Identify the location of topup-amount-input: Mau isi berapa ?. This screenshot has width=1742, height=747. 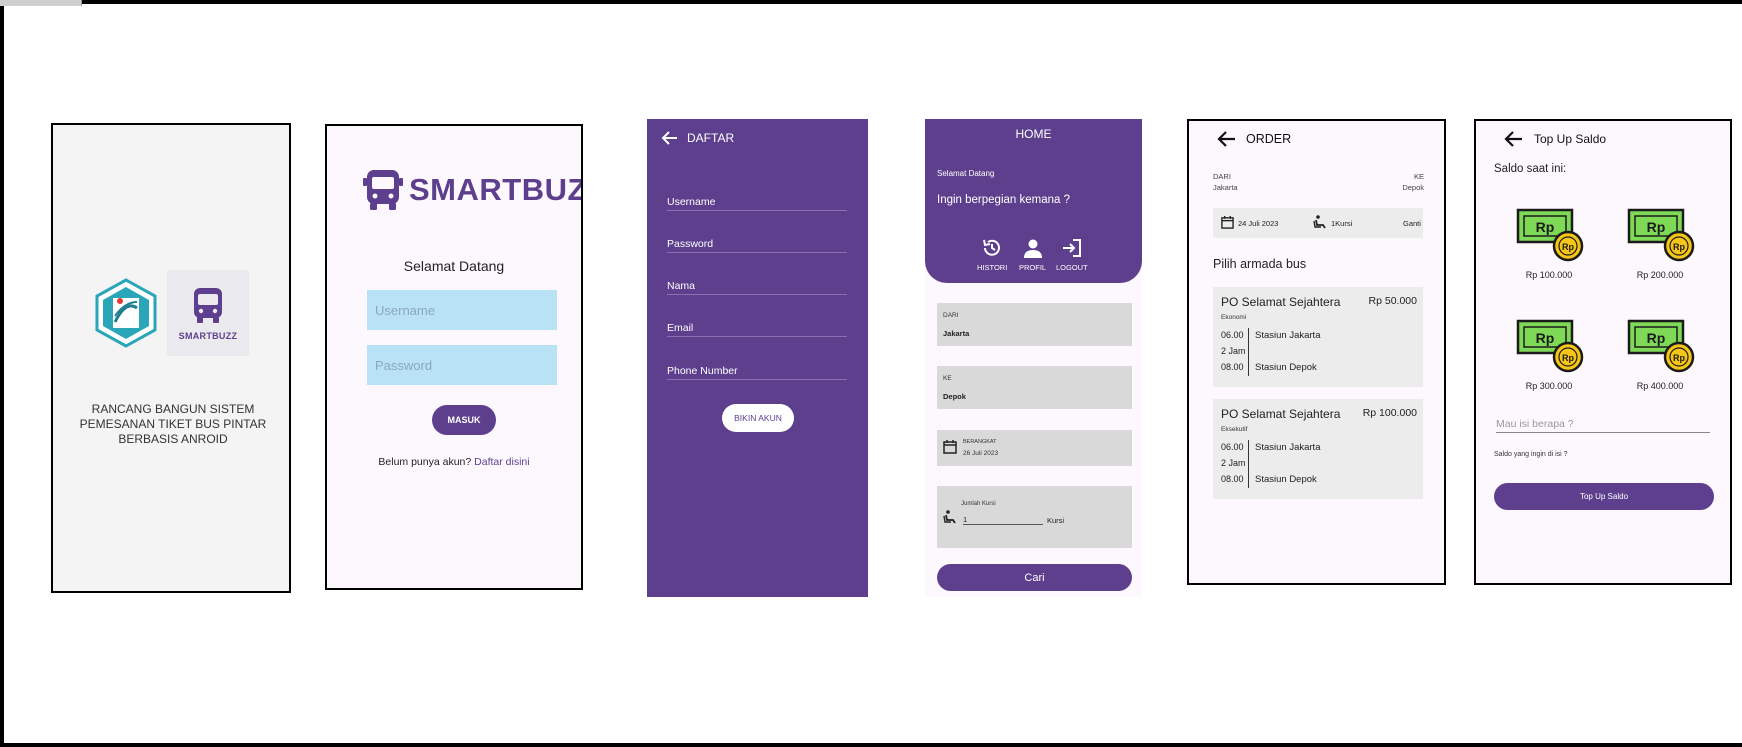
(1603, 425).